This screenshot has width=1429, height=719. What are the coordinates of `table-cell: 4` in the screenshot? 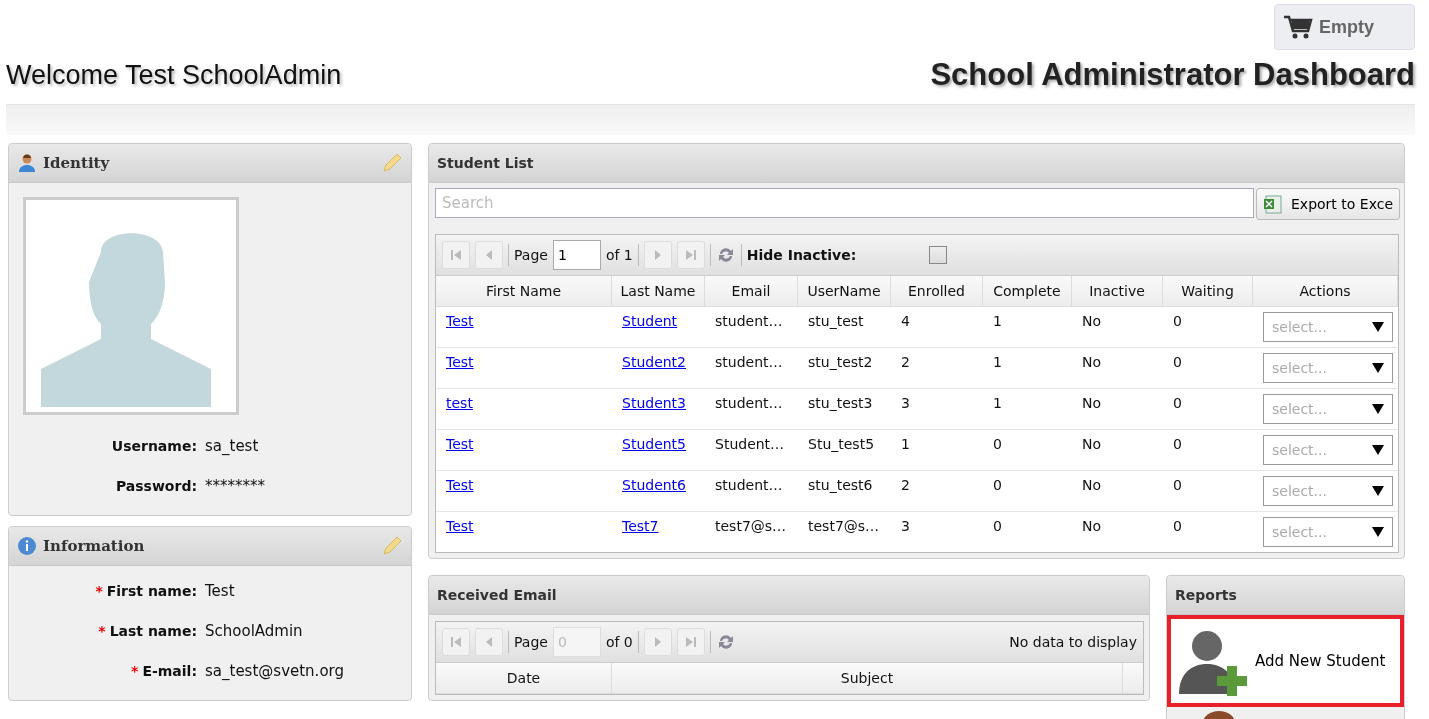 It's located at (905, 321).